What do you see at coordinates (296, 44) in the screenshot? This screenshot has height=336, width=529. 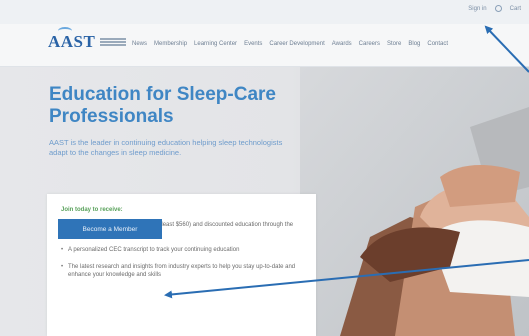 I see `nav-item-career-development: Career Development` at bounding box center [296, 44].